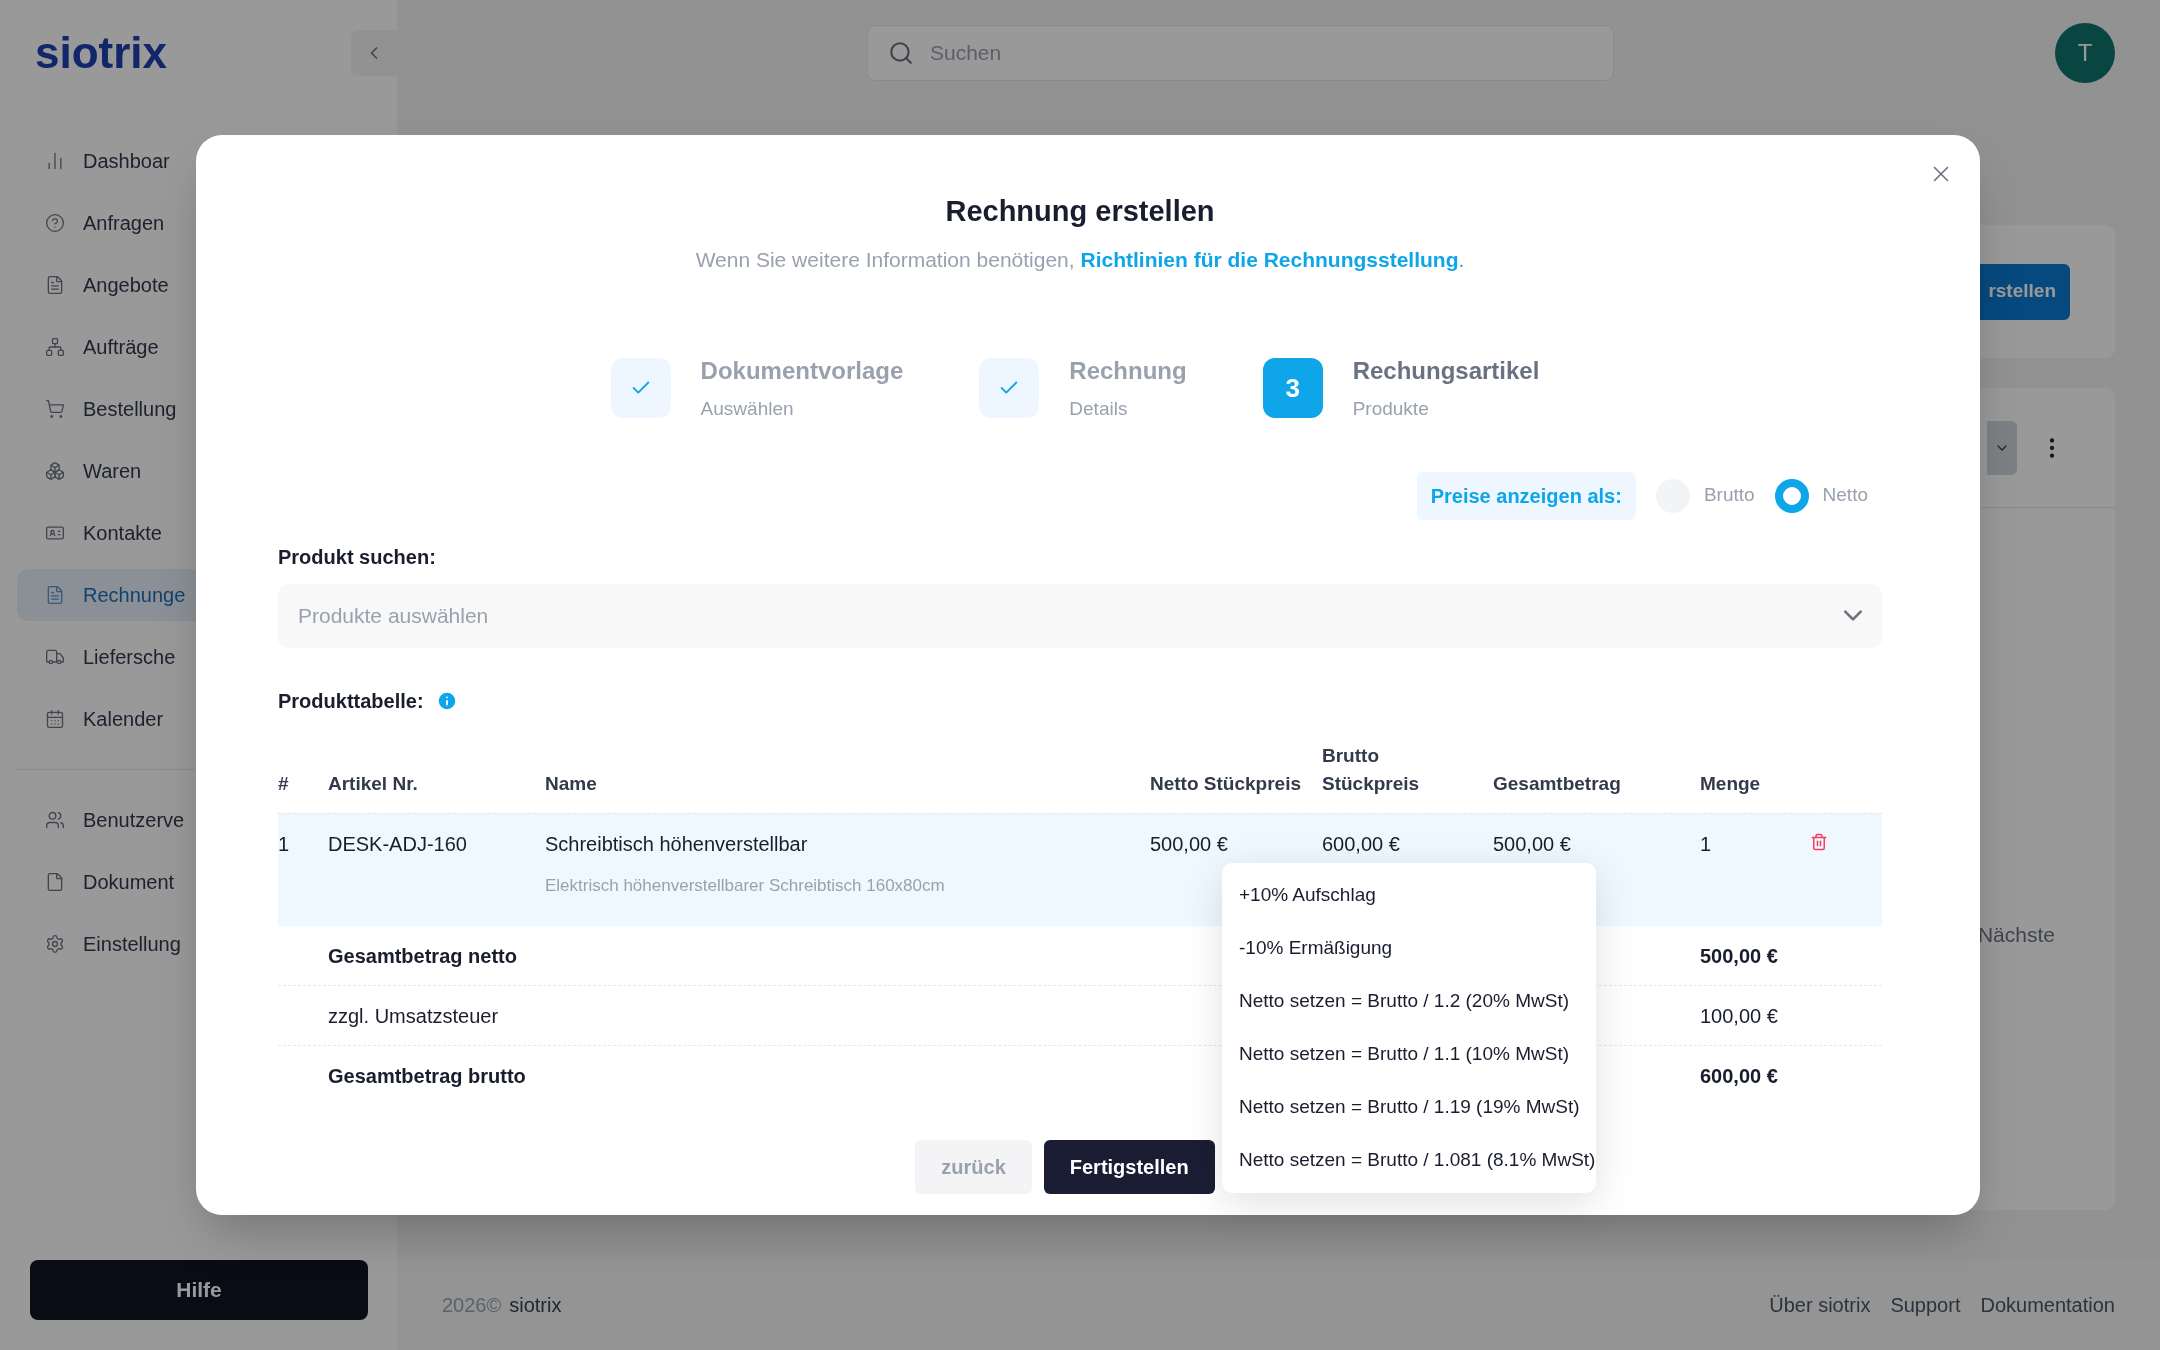 The width and height of the screenshot is (2160, 1350). What do you see at coordinates (677, 844) in the screenshot?
I see `table-cell-text: Schreibtisch höhenverstellbar` at bounding box center [677, 844].